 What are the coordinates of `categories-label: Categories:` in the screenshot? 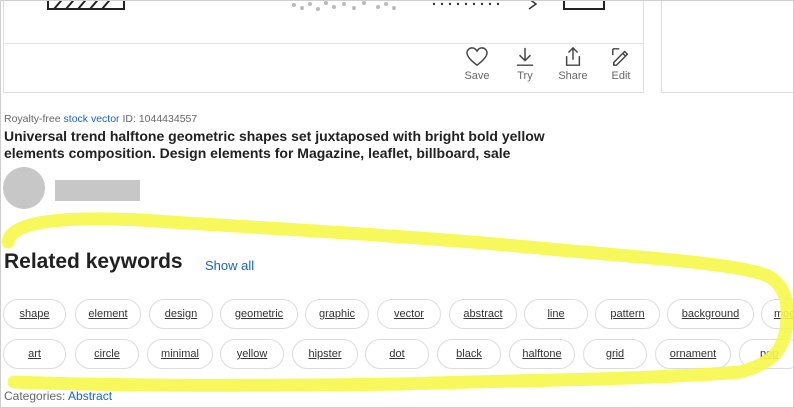 It's located at (35, 396).